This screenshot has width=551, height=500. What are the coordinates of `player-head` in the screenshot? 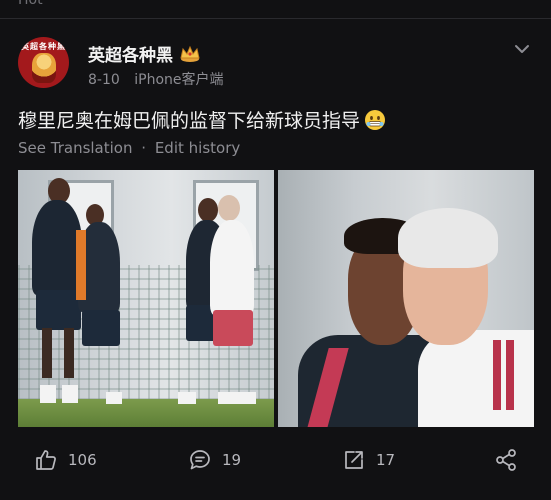 It's located at (208, 210).